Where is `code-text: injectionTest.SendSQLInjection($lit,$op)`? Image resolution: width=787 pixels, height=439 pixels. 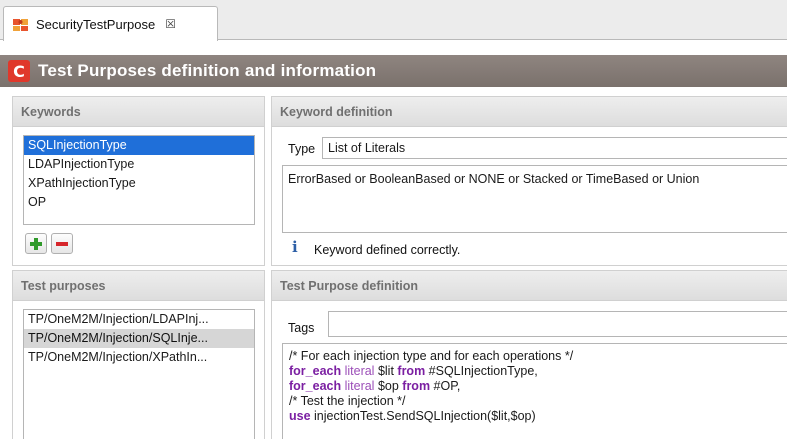 code-text: injectionTest.SendSQLInjection($lit,$op) is located at coordinates (423, 416).